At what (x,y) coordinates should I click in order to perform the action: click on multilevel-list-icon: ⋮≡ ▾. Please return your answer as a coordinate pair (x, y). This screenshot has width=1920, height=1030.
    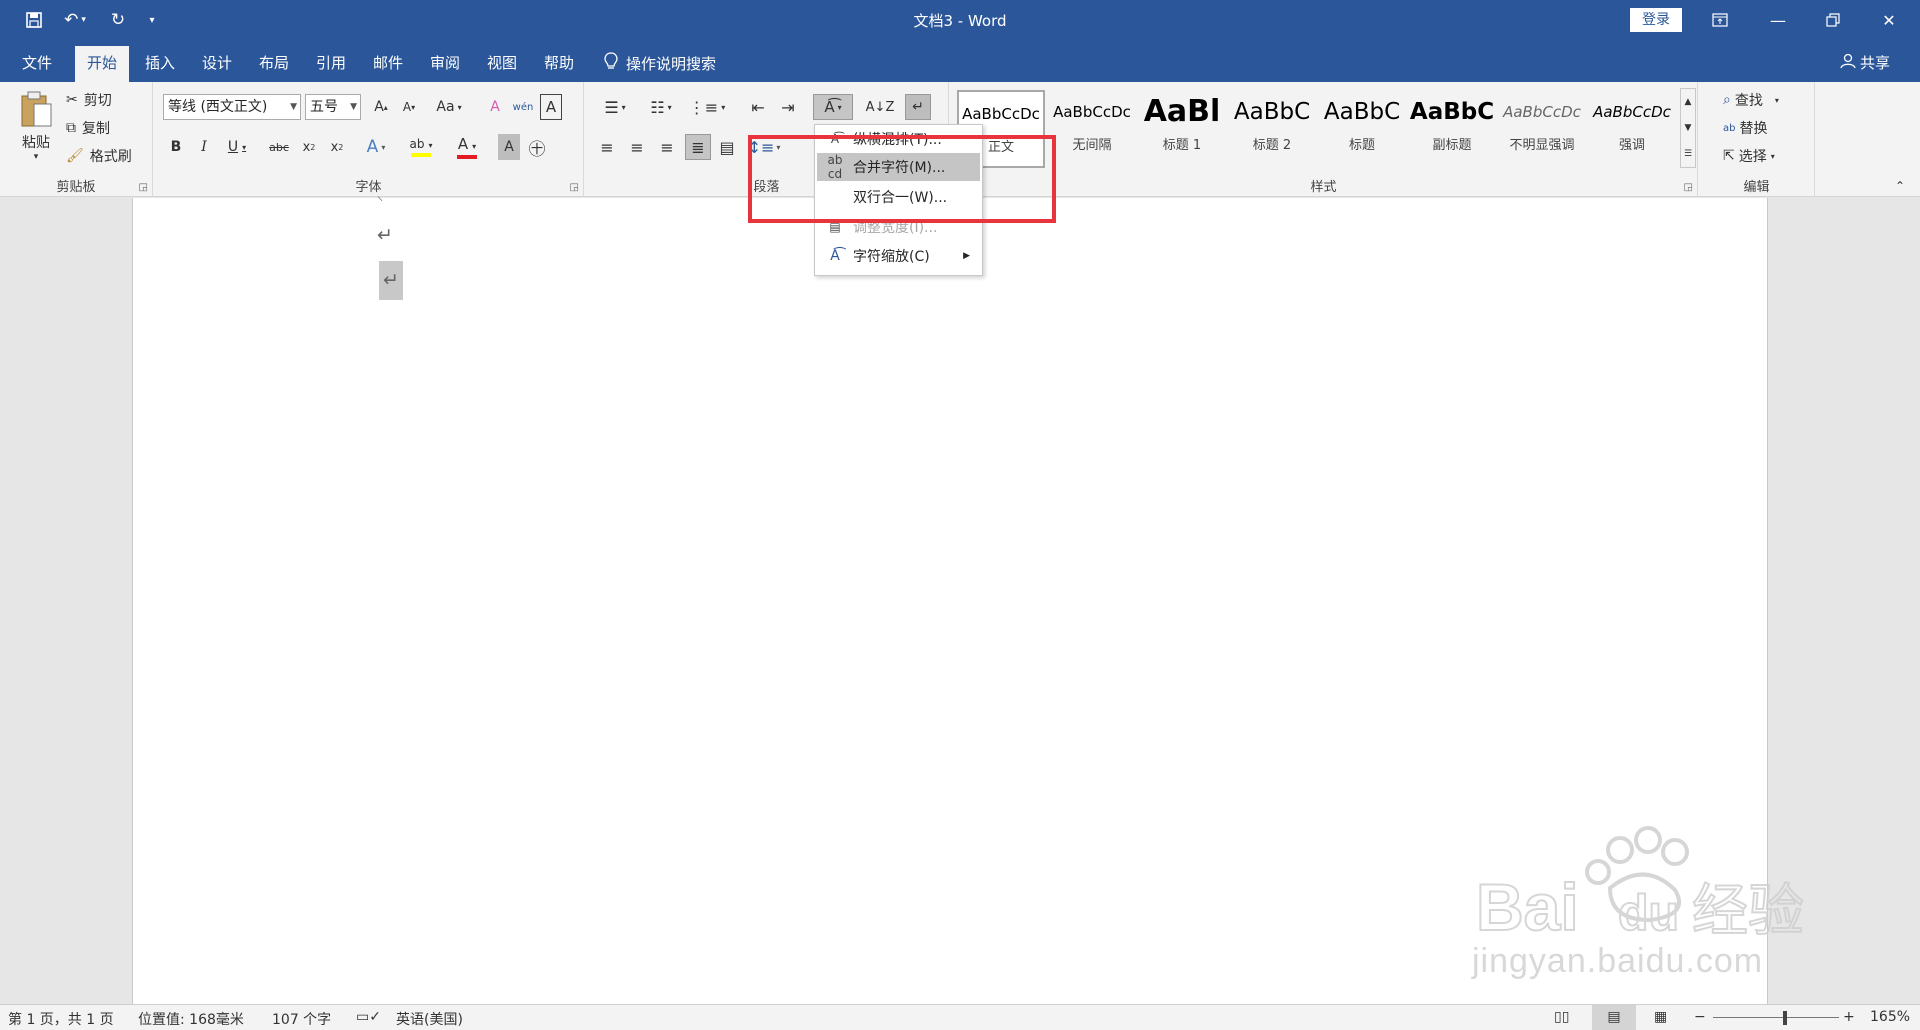
    Looking at the image, I should click on (707, 107).